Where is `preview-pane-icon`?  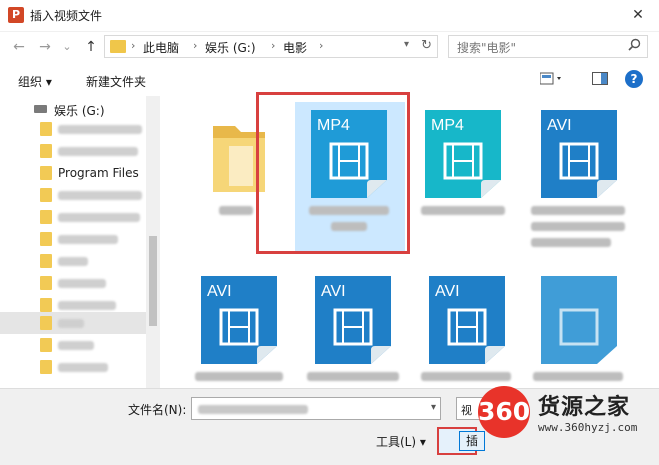 preview-pane-icon is located at coordinates (600, 79).